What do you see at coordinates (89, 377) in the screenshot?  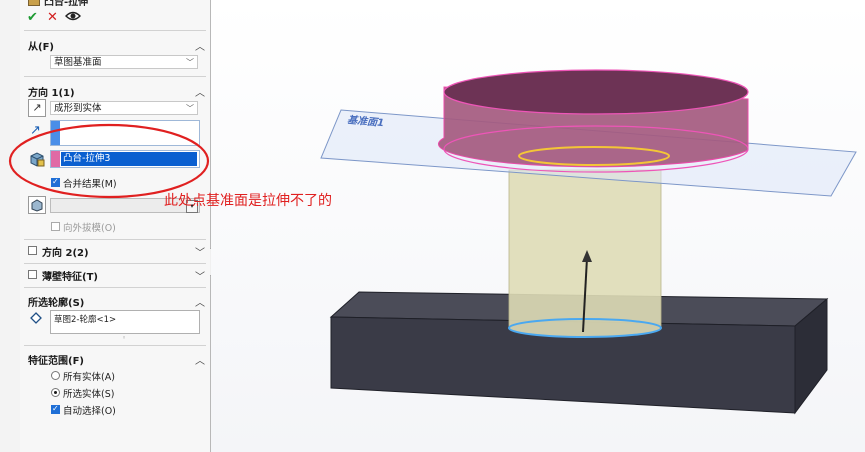 I see `all-bodies-label: 所有实体(A)` at bounding box center [89, 377].